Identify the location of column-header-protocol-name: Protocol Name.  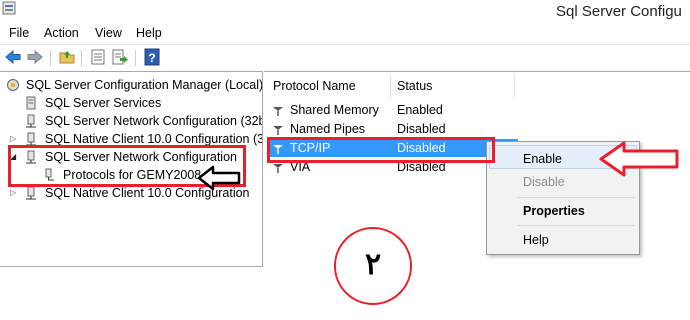
(314, 86).